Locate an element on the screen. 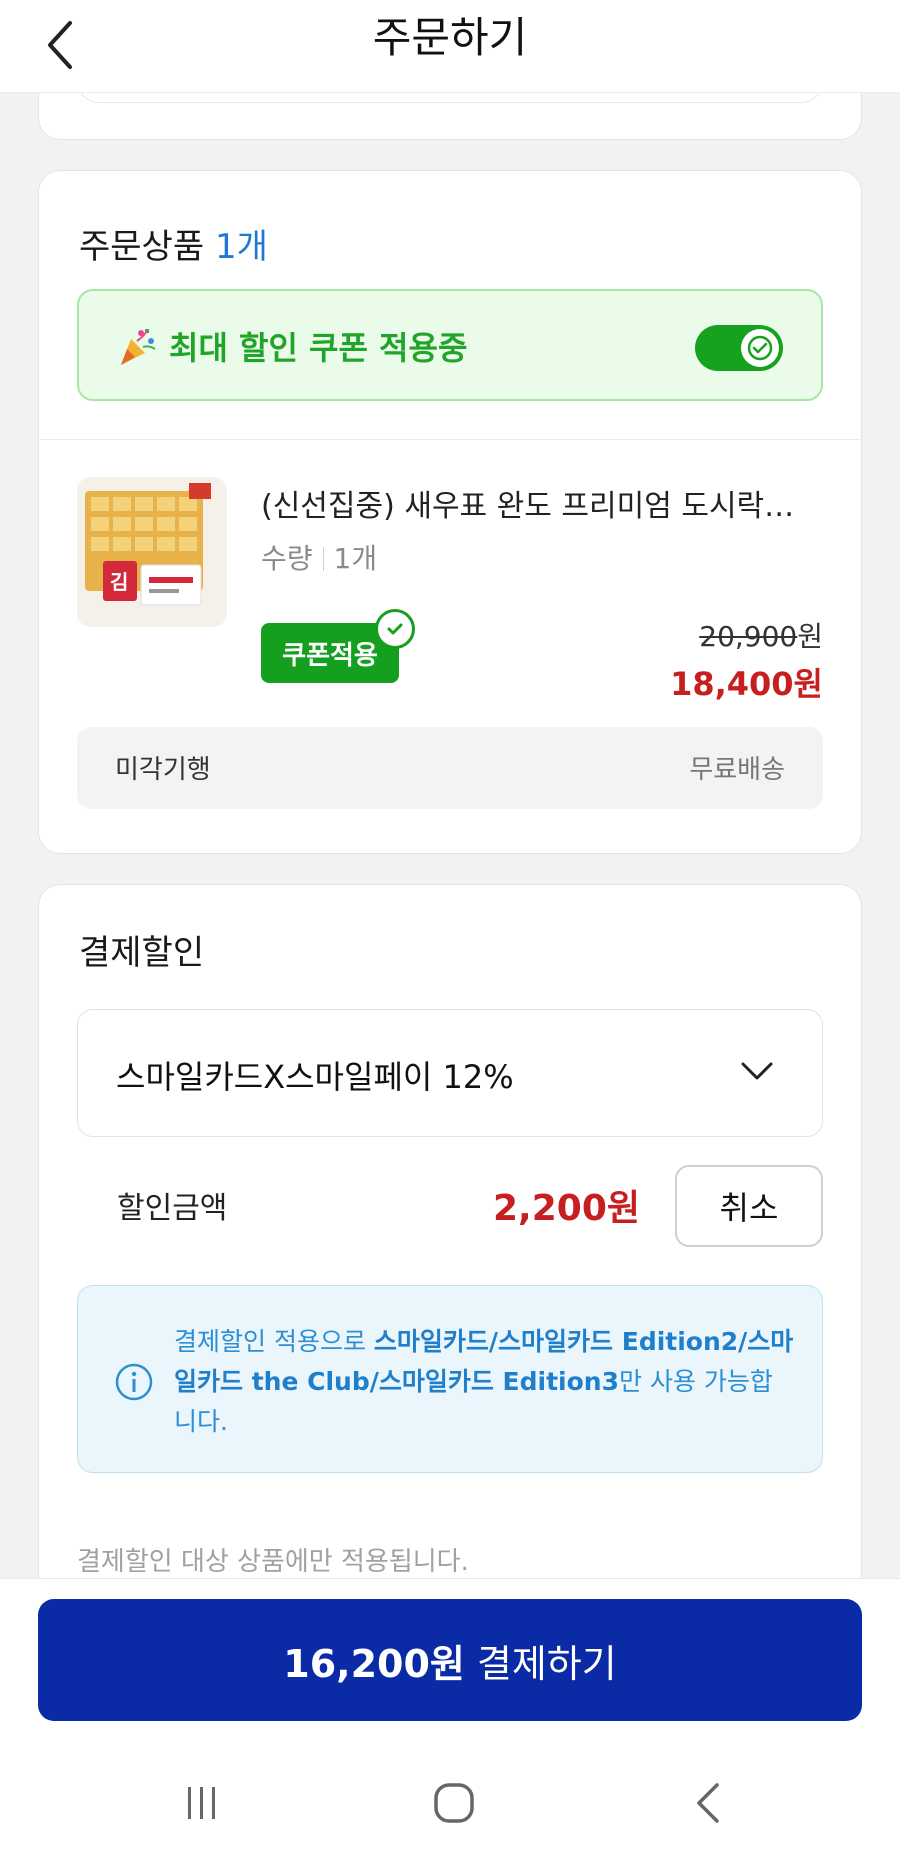  checkout-bar: 16,200원 결제하기 is located at coordinates (450, 1713).